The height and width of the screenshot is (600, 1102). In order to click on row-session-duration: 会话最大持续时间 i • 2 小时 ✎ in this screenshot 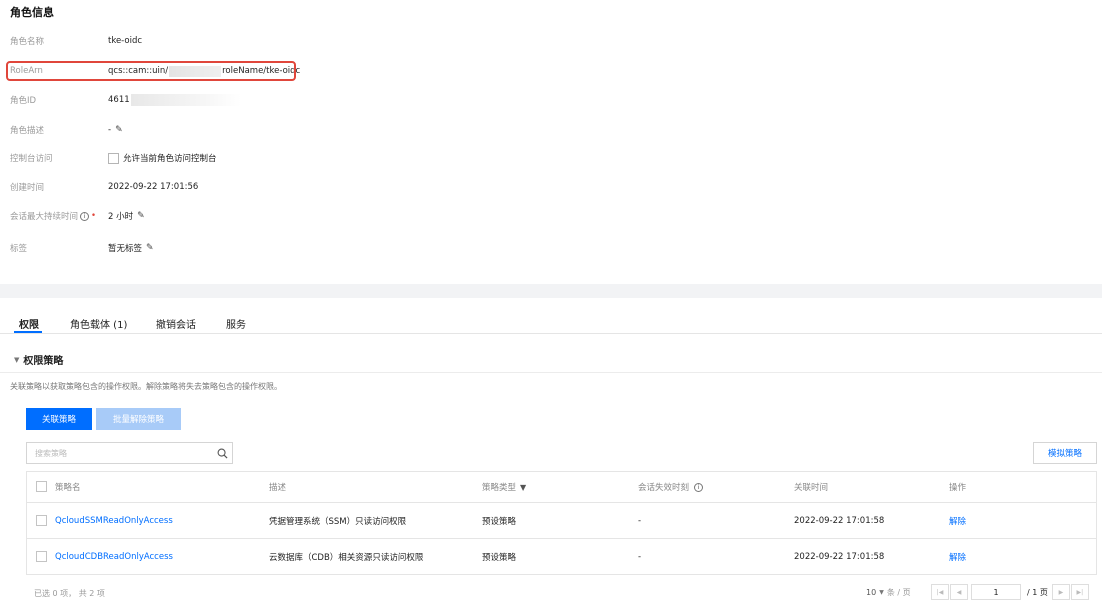, I will do `click(77, 216)`.